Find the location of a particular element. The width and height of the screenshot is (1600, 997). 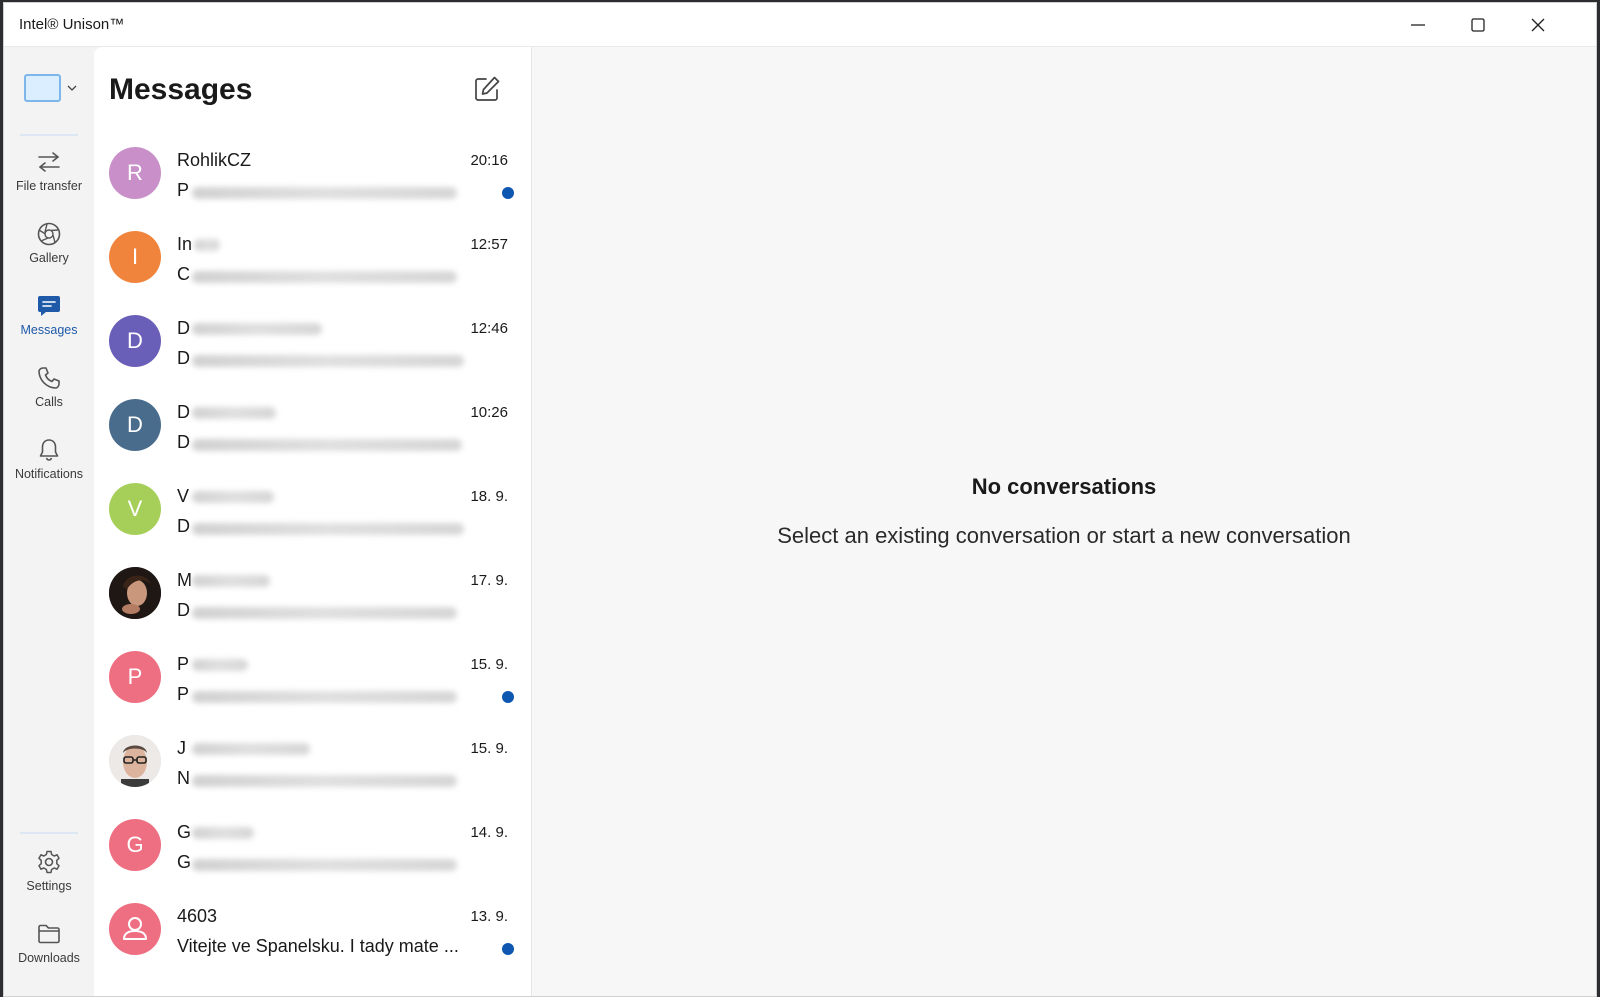

nav-item-settings: Settings is located at coordinates (49, 876).